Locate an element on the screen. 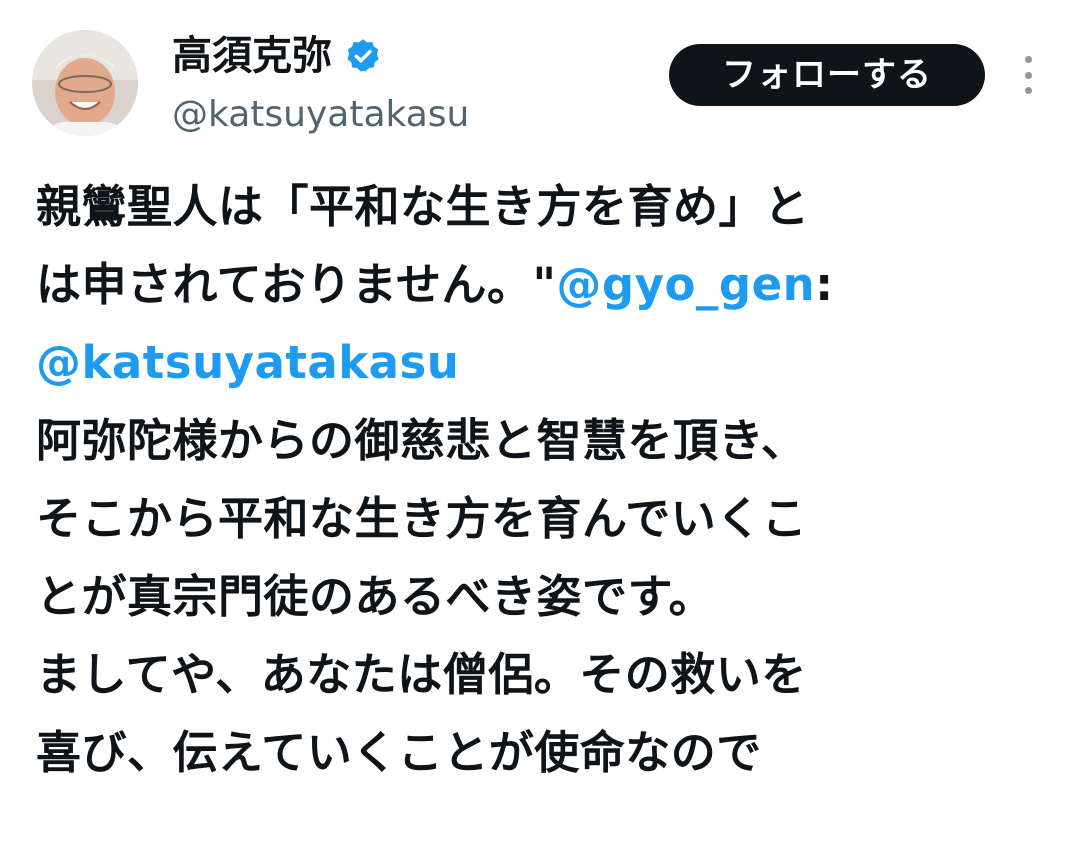  tweet-text-segment: 親鸞聖人は「平和な生き方を育め」と is located at coordinates (423, 206).